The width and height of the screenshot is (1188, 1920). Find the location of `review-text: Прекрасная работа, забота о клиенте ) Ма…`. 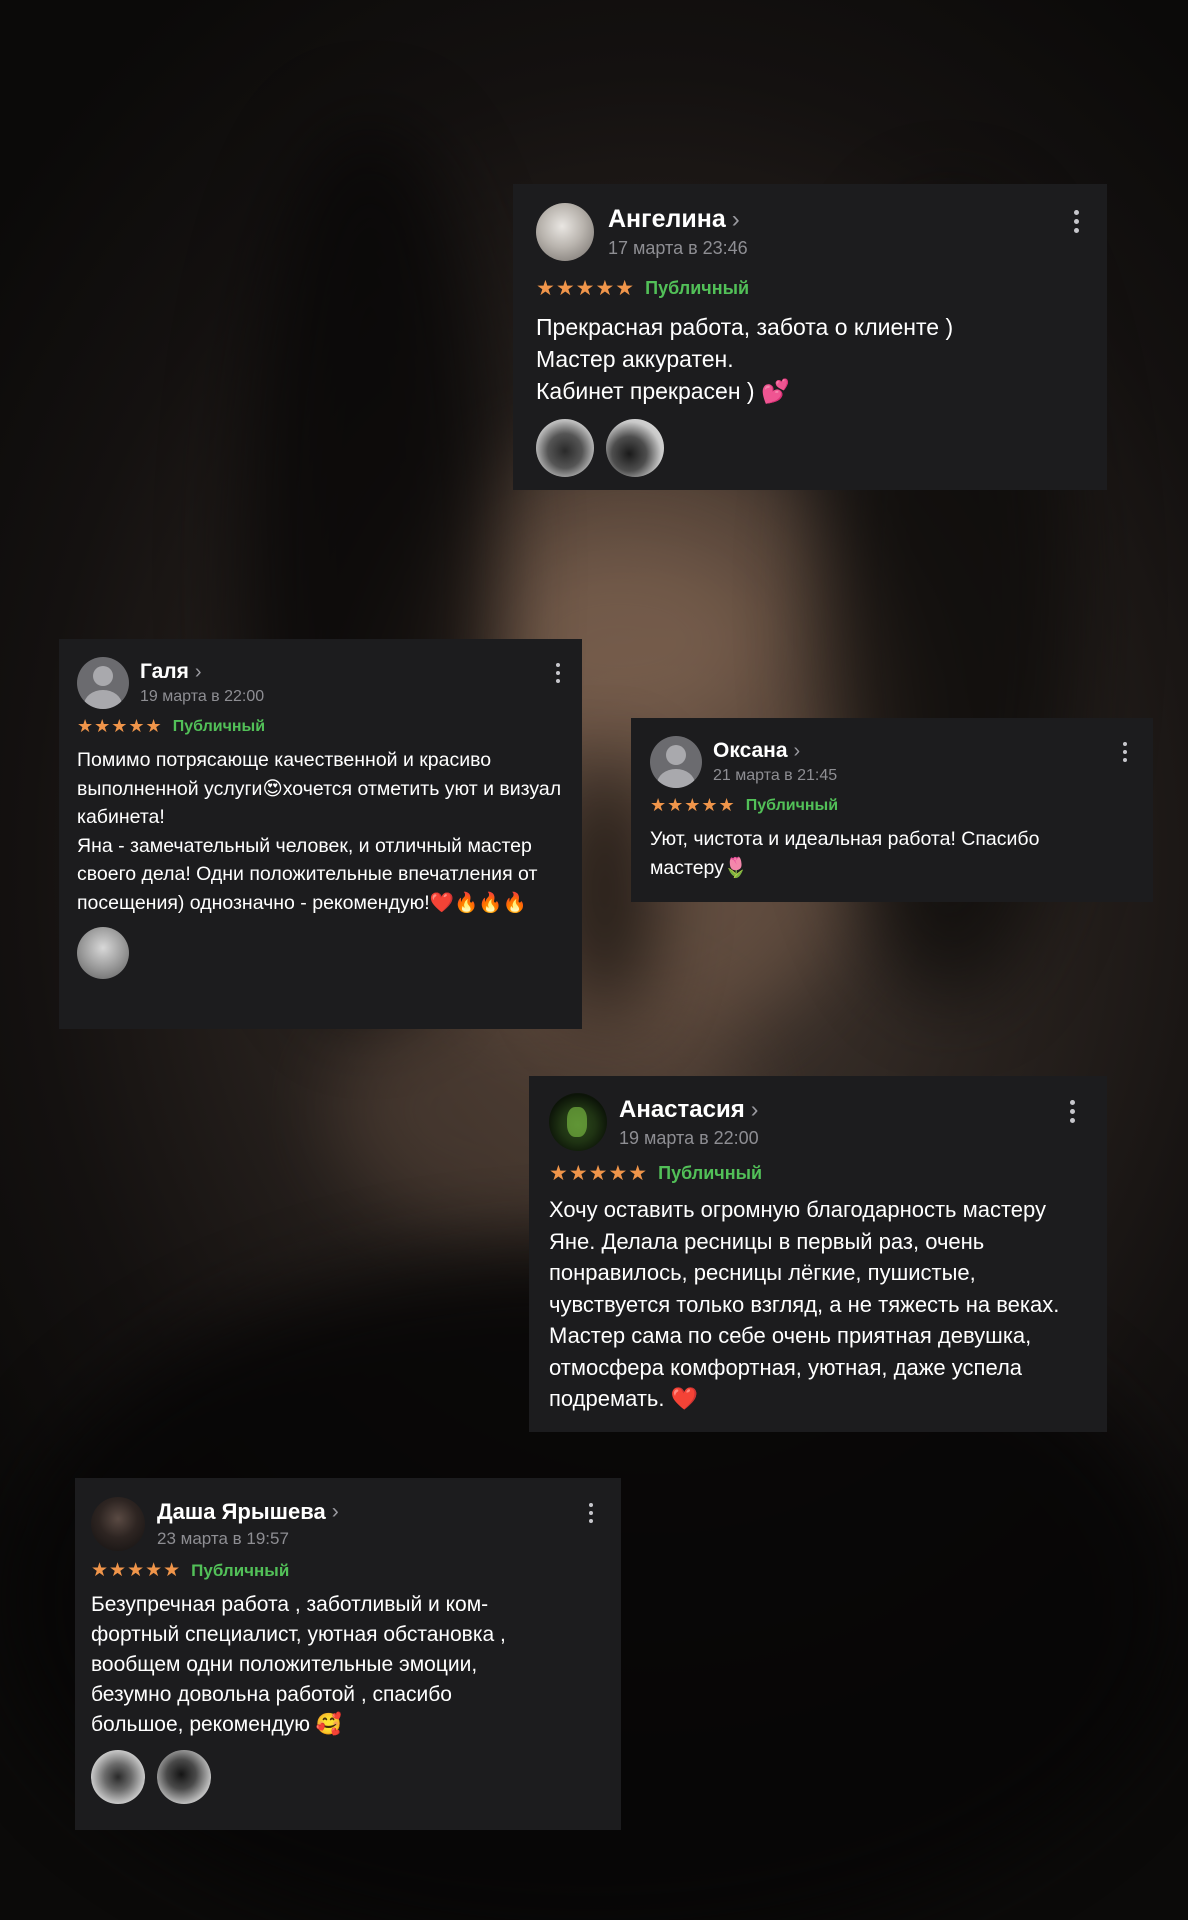

review-text: Прекрасная работа, забота о клиенте ) Ма… is located at coordinates (745, 359).